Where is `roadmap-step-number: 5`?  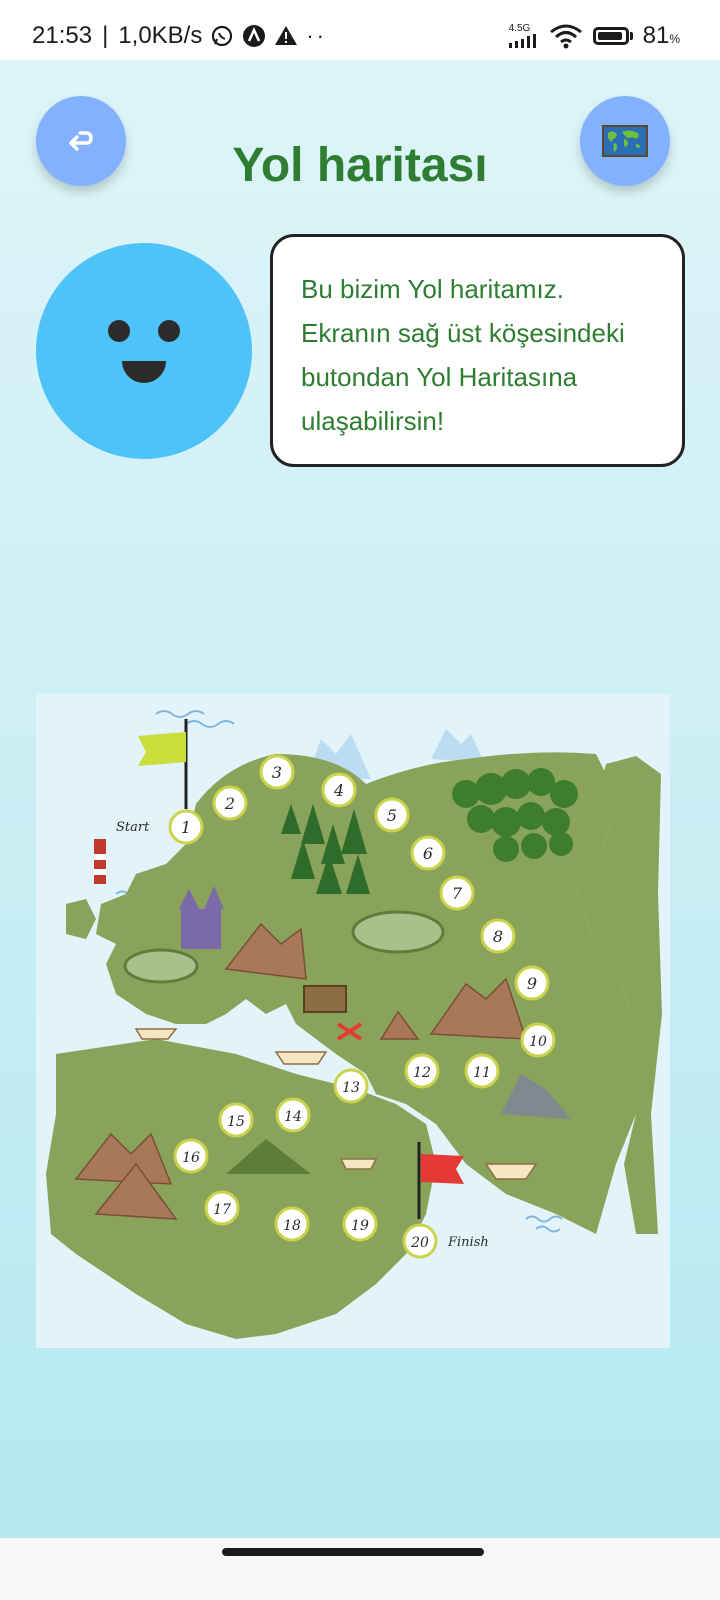 roadmap-step-number: 5 is located at coordinates (392, 815).